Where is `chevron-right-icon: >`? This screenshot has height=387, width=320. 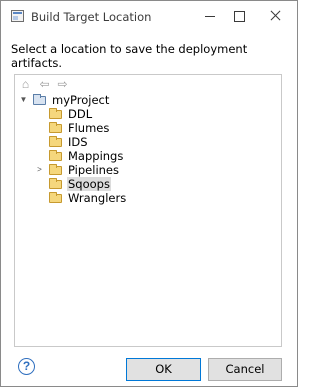
chevron-right-icon: > is located at coordinates (39, 170).